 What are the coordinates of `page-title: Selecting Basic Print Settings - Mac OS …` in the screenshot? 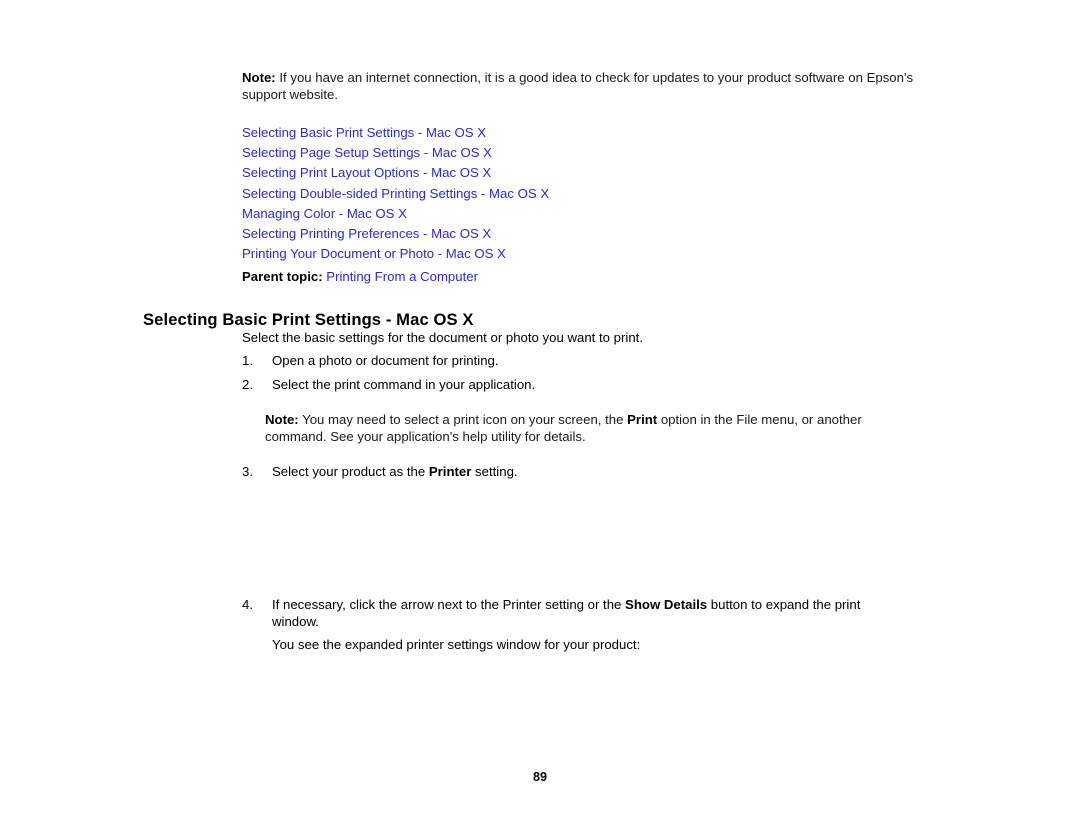 It's located at (308, 320).